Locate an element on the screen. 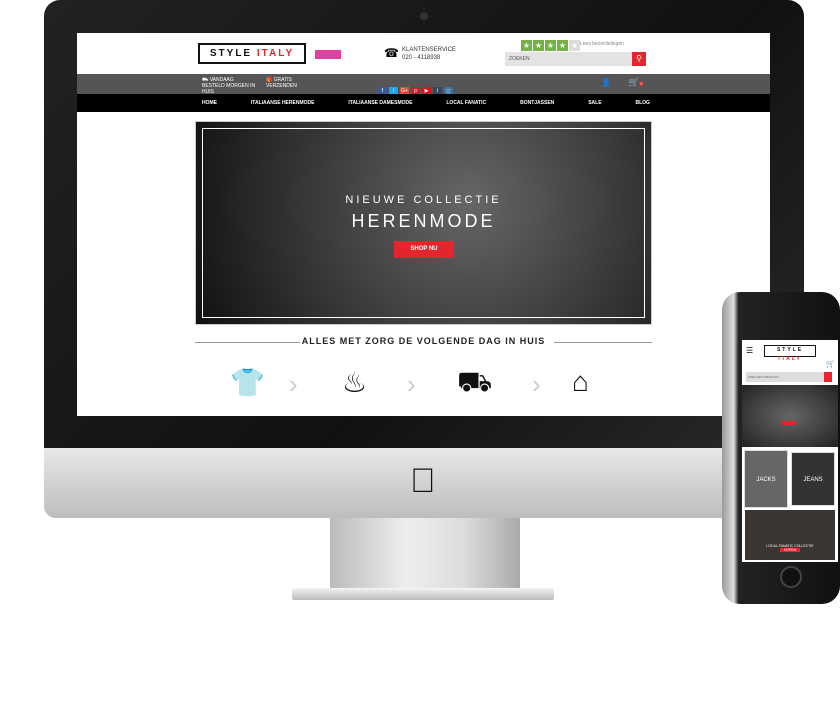  mobile-logo: STYLE ITALY is located at coordinates (790, 353).